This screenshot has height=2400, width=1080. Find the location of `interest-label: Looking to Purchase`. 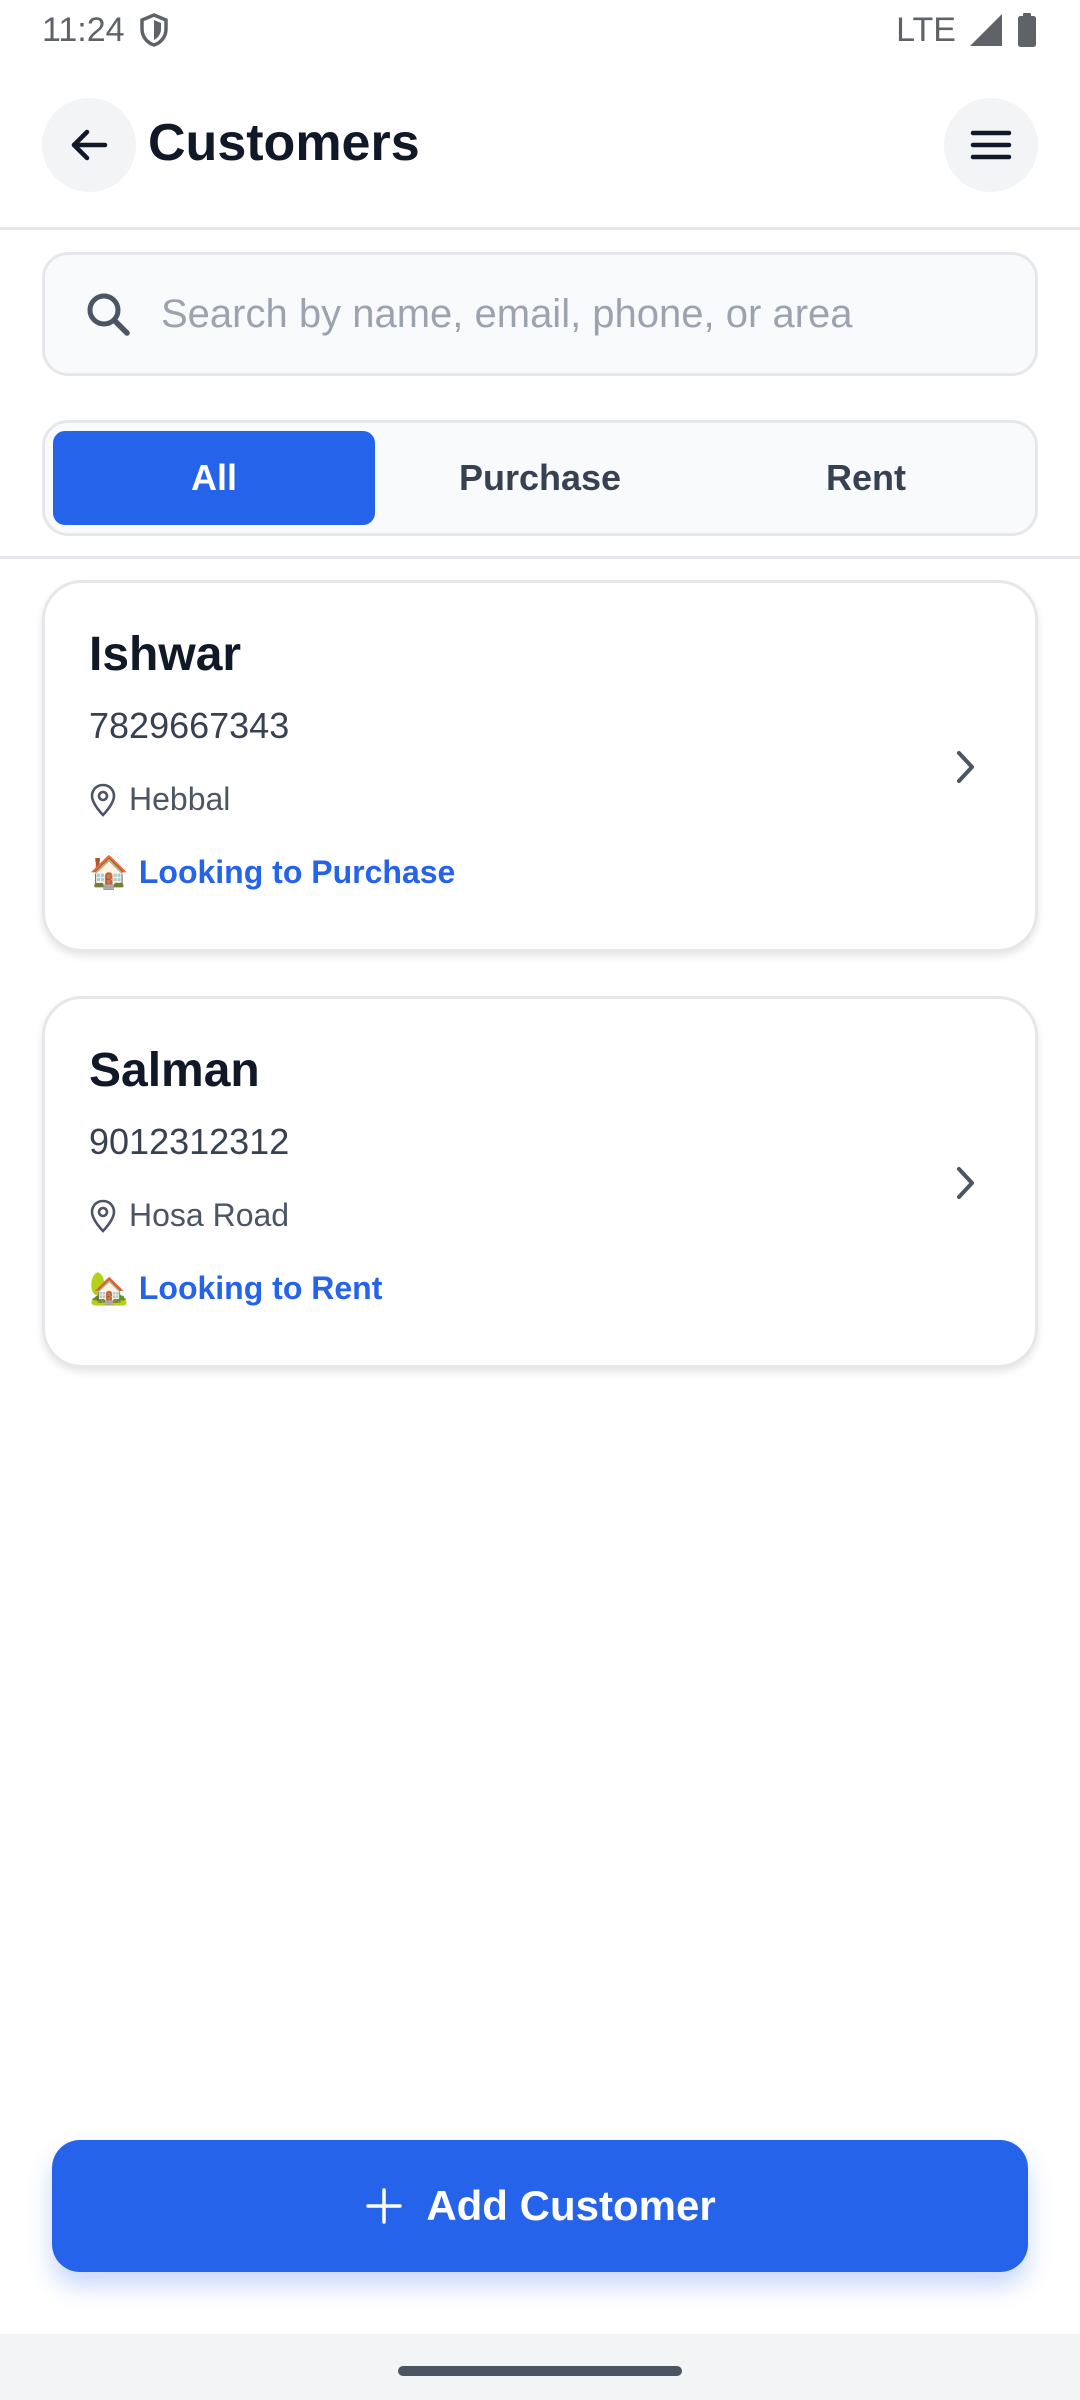

interest-label: Looking to Purchase is located at coordinates (297, 871).